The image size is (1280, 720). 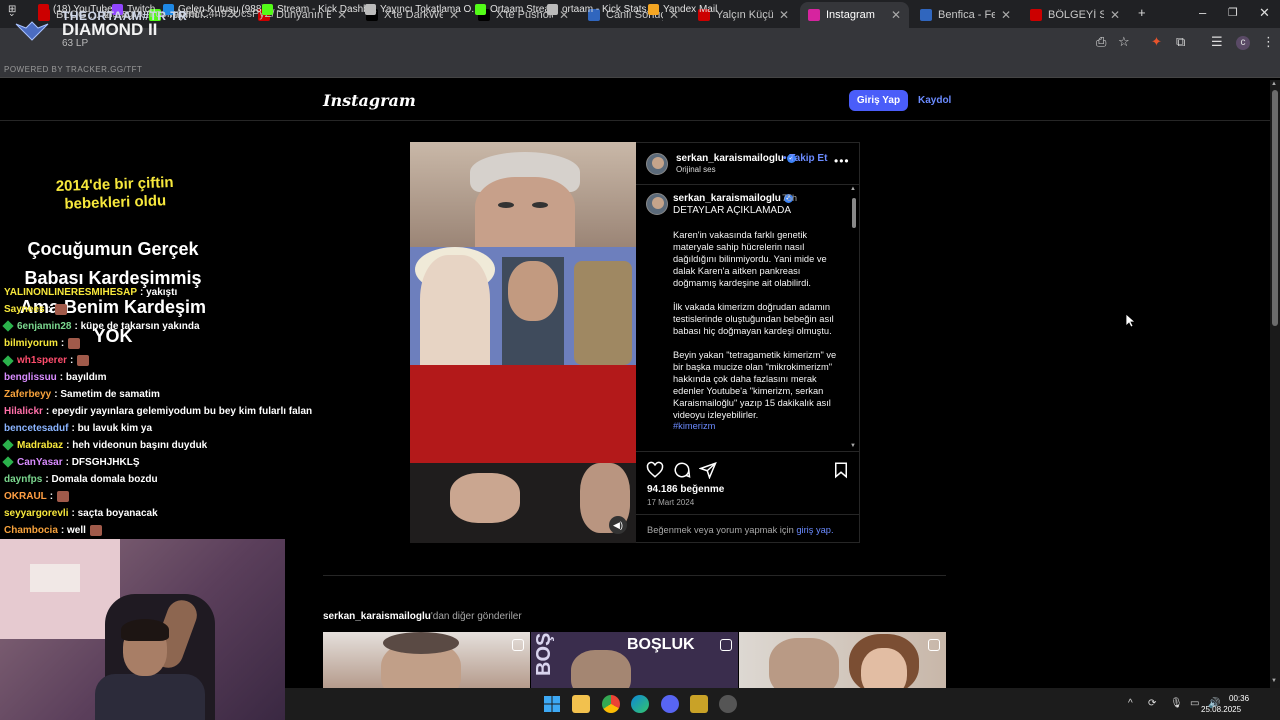 What do you see at coordinates (480, 9) in the screenshot?
I see `bookmark-favicon-icon` at bounding box center [480, 9].